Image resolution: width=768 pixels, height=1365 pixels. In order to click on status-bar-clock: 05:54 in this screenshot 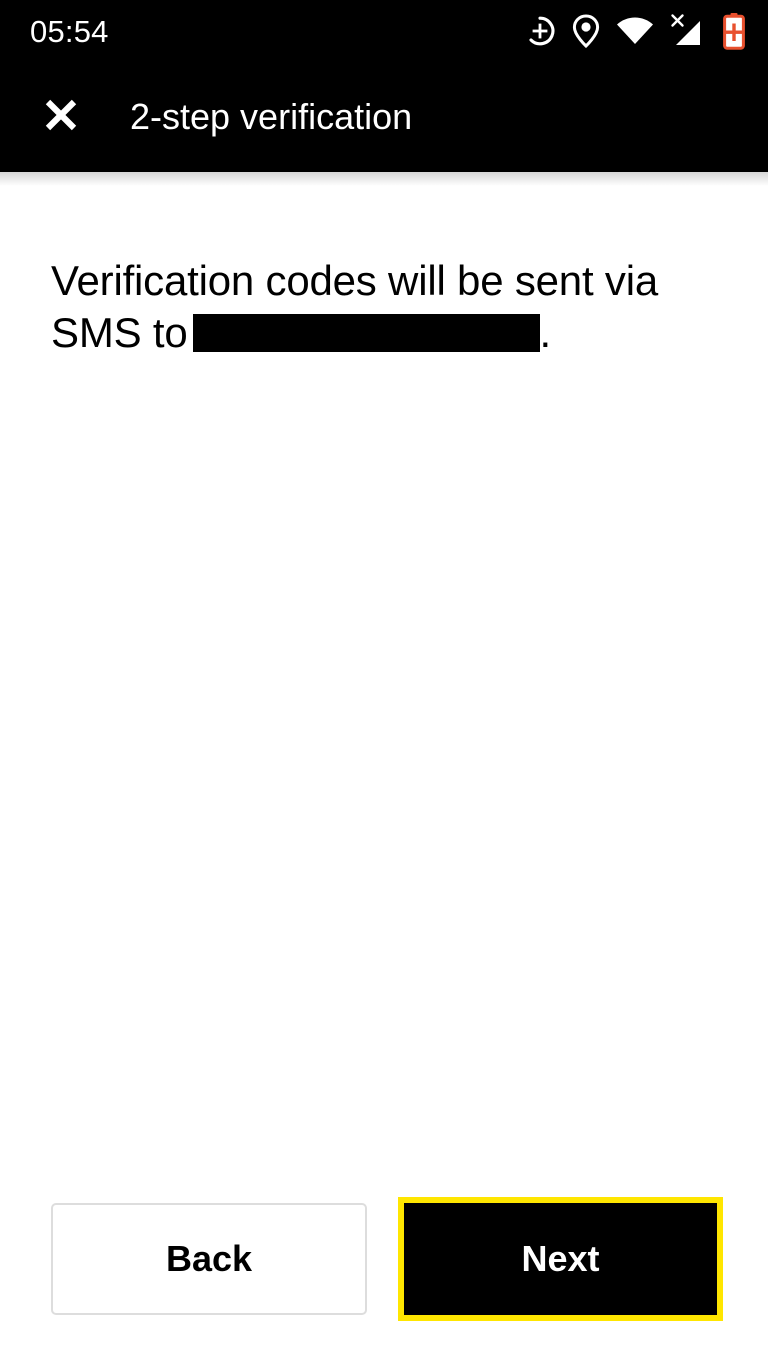, I will do `click(69, 31)`.